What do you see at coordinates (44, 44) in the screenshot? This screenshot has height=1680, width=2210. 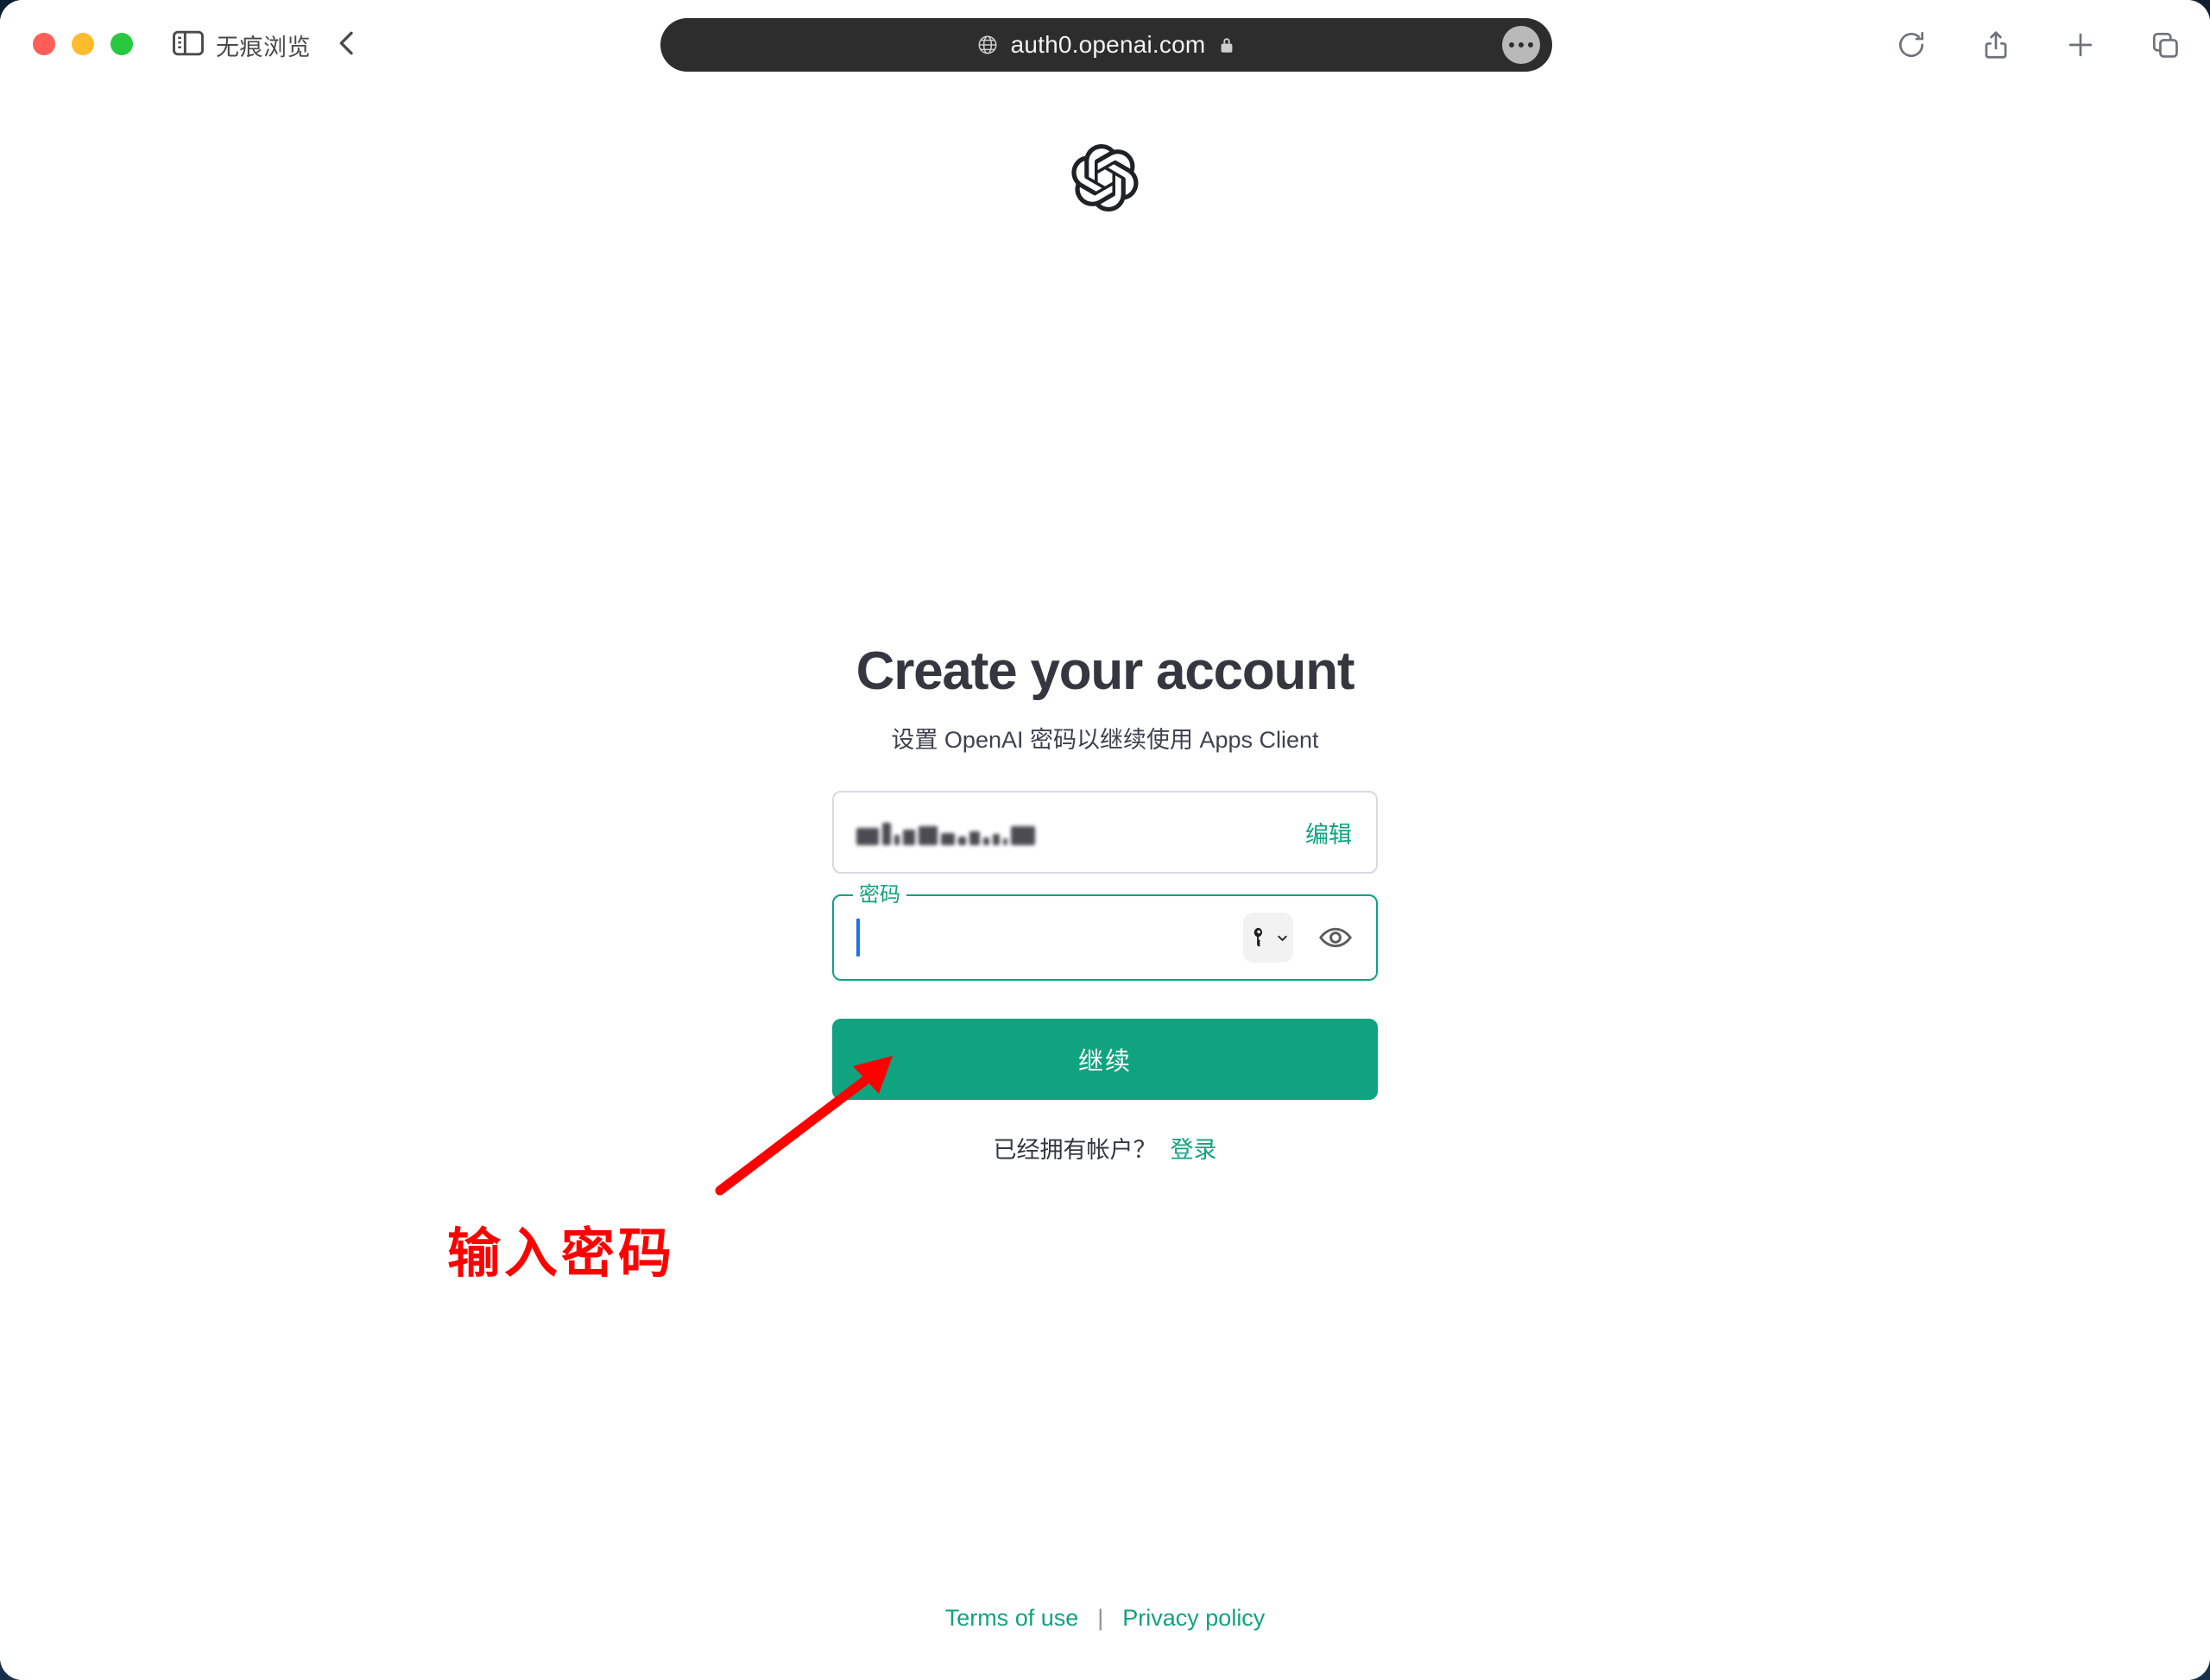 I see `close-window-button` at bounding box center [44, 44].